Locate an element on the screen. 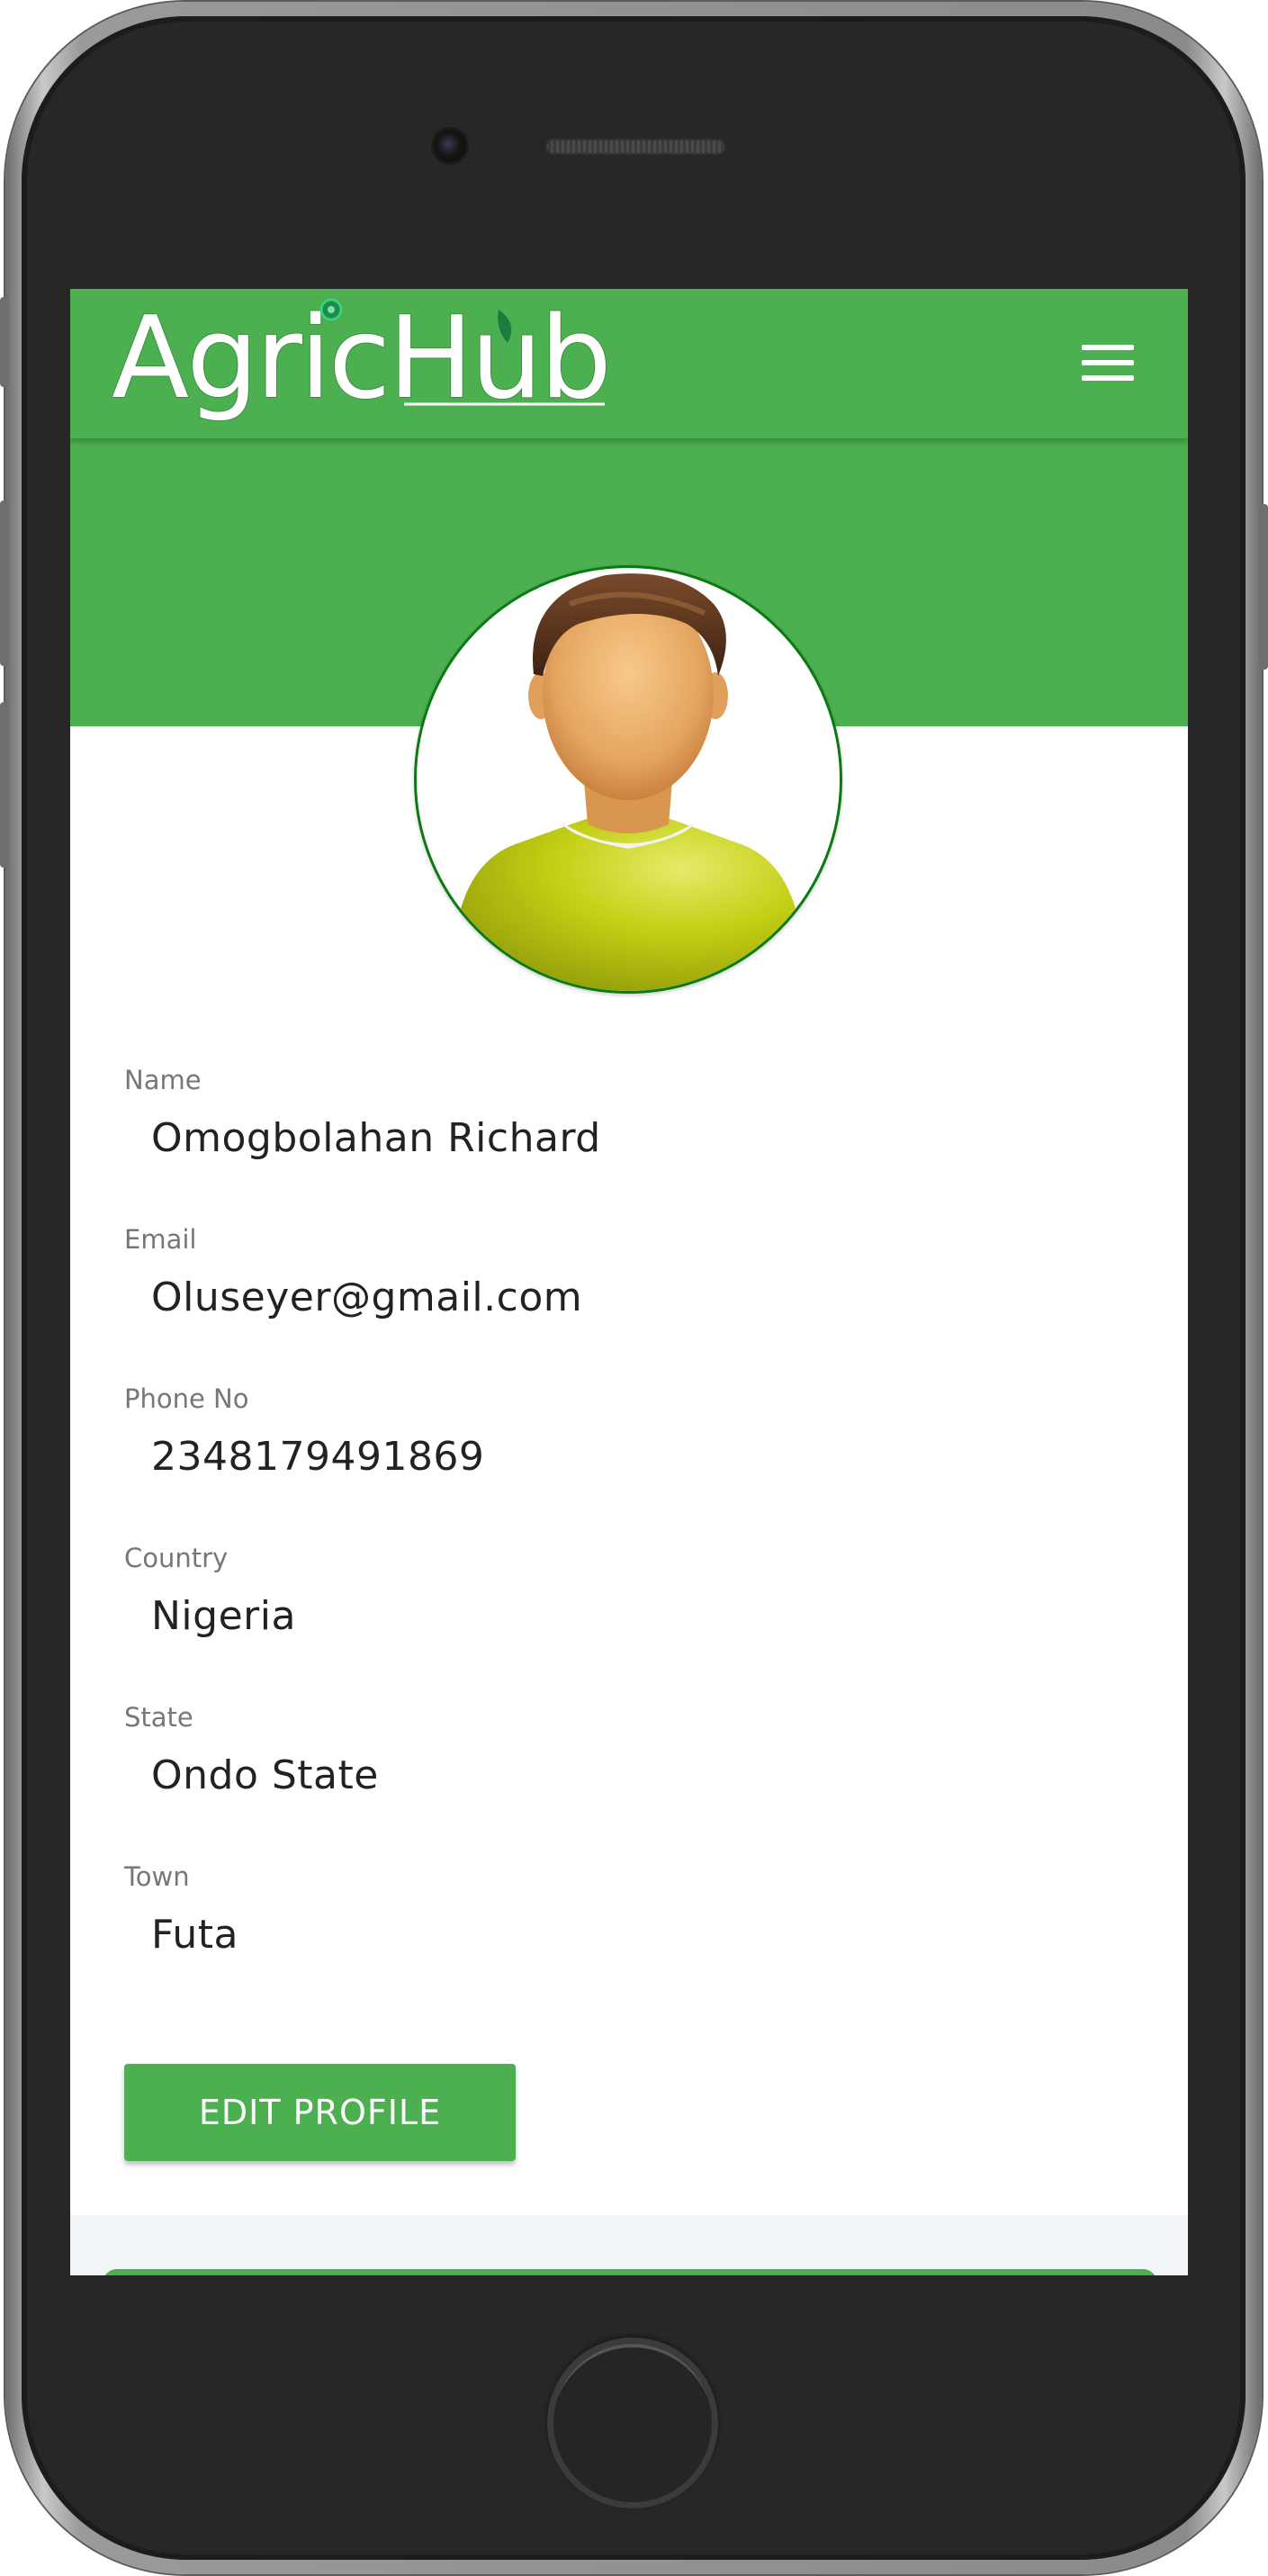 This screenshot has width=1268, height=2576. user-avatar-icon is located at coordinates (628, 782).